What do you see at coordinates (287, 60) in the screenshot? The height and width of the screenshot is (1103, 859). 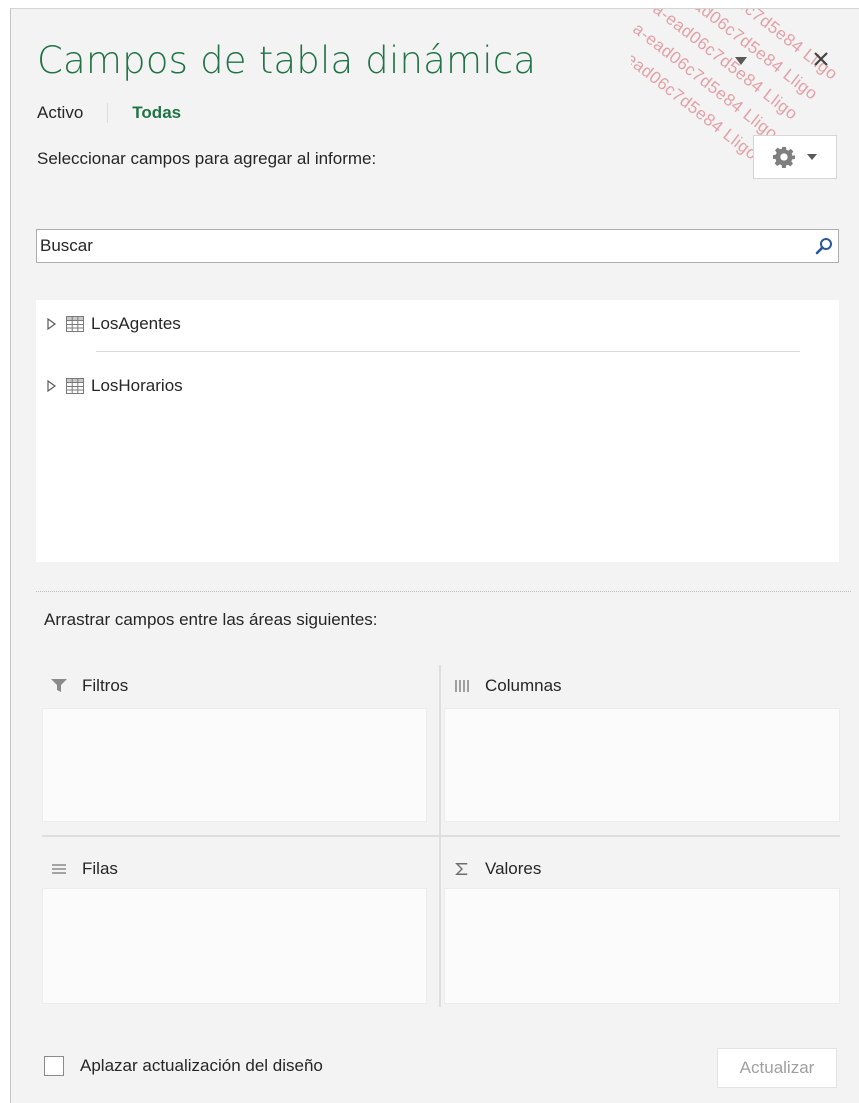 I see `pane-title: Campos de tabla dinámica` at bounding box center [287, 60].